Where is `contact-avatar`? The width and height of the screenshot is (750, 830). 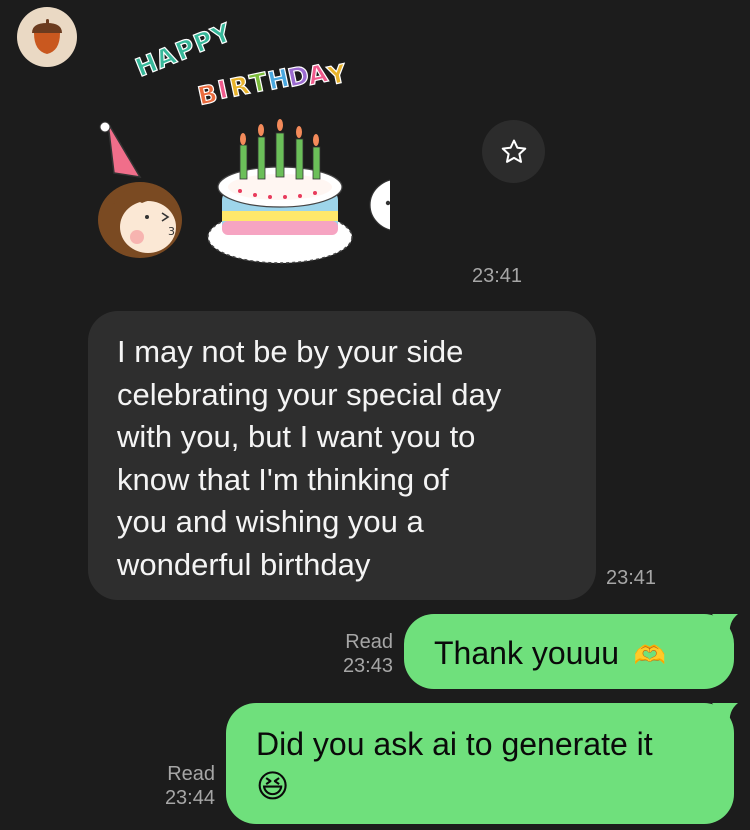
contact-avatar is located at coordinates (47, 37).